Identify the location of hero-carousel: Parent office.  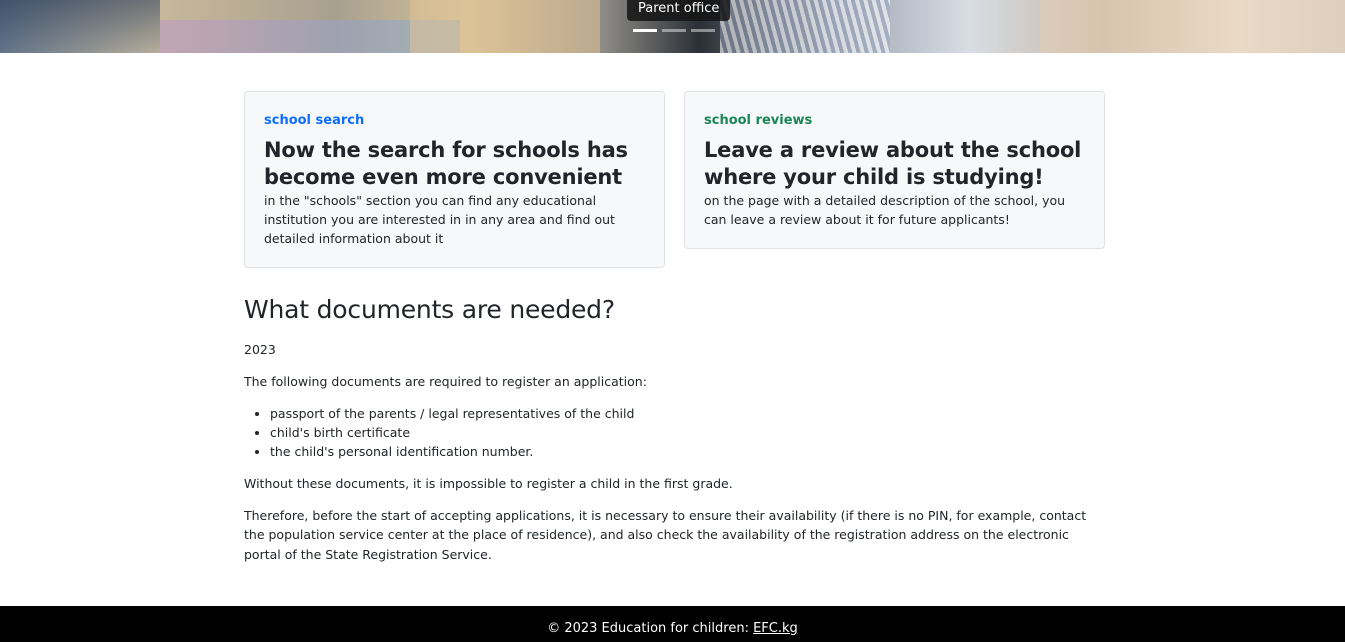
(672, 26).